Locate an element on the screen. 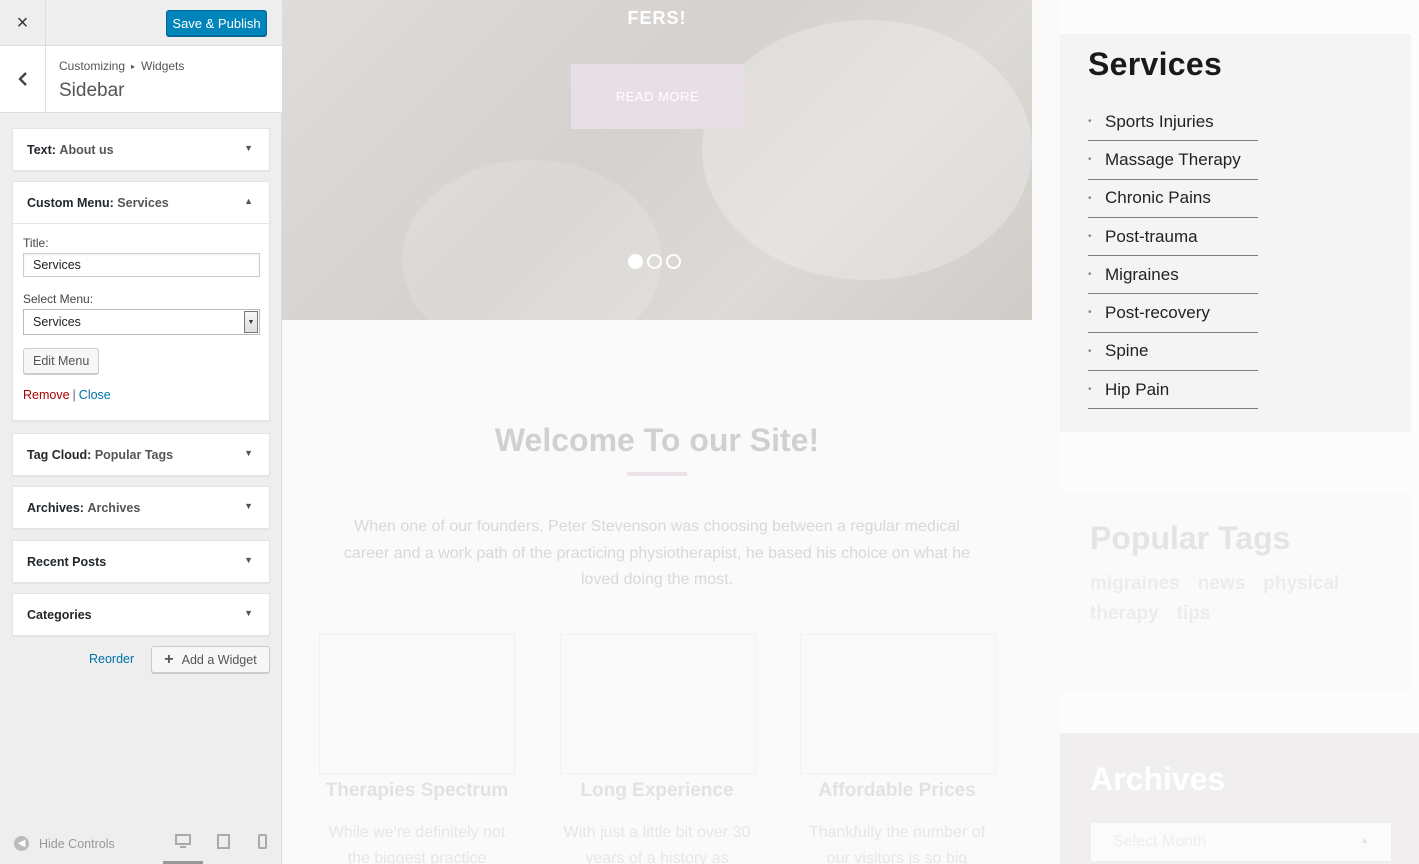  tag-link: tips is located at coordinates (1194, 614).